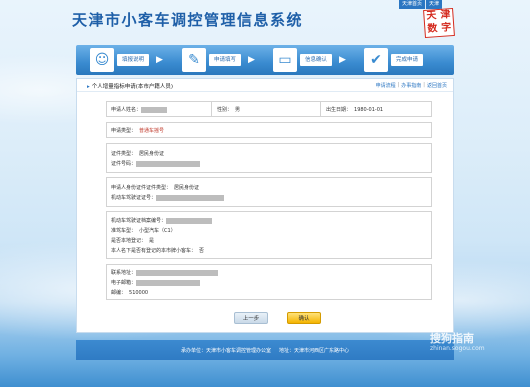  What do you see at coordinates (285, 60) in the screenshot?
I see `display-icon: ▭` at bounding box center [285, 60].